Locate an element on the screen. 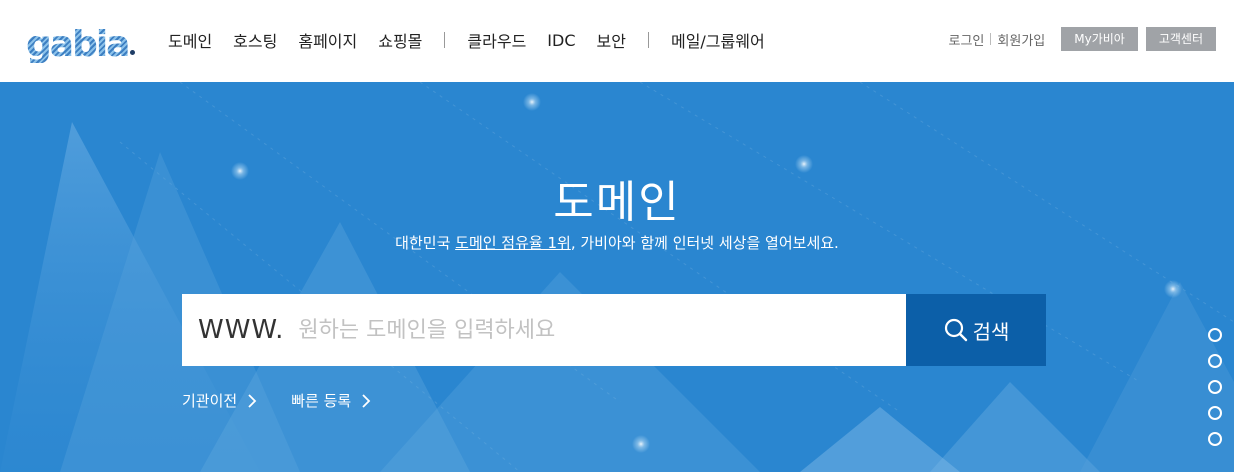 The image size is (1234, 472). search-icon is located at coordinates (955, 330).